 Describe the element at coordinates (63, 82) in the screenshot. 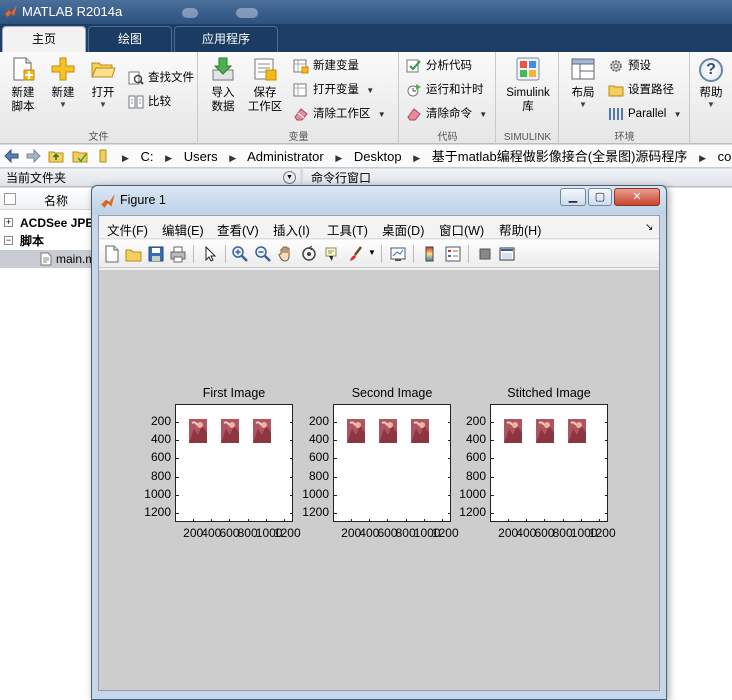

I see `new-button: 新建 ▼` at that location.